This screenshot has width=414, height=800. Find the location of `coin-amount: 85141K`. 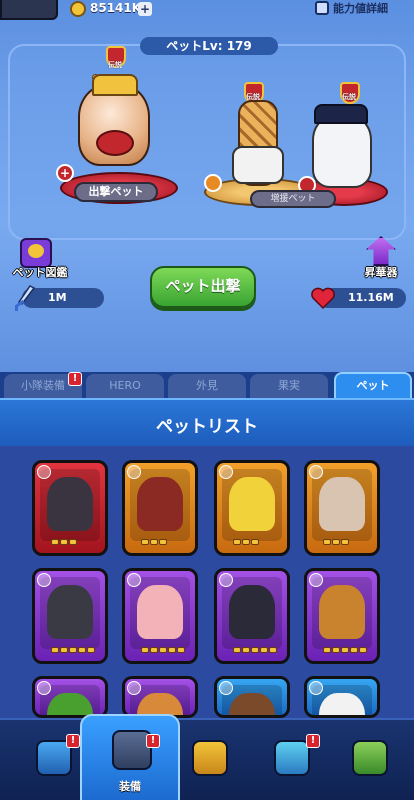

coin-amount: 85141K is located at coordinates (116, 8).